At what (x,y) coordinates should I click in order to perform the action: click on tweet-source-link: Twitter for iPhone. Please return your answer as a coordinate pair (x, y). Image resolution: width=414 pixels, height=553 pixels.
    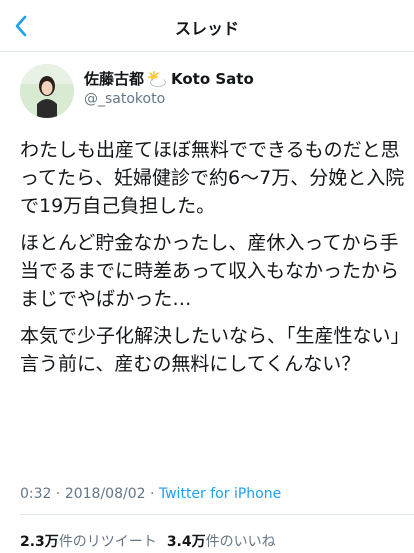
    Looking at the image, I should click on (220, 494).